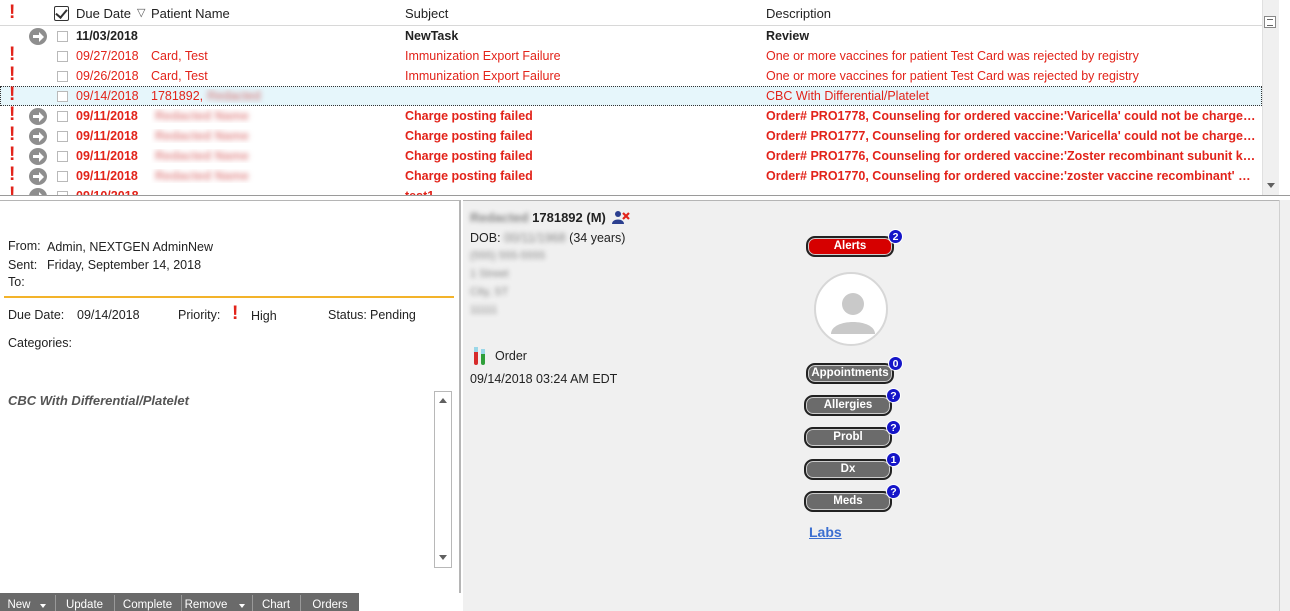  What do you see at coordinates (1284, 405) in the screenshot?
I see `patient-pane-scrollbar` at bounding box center [1284, 405].